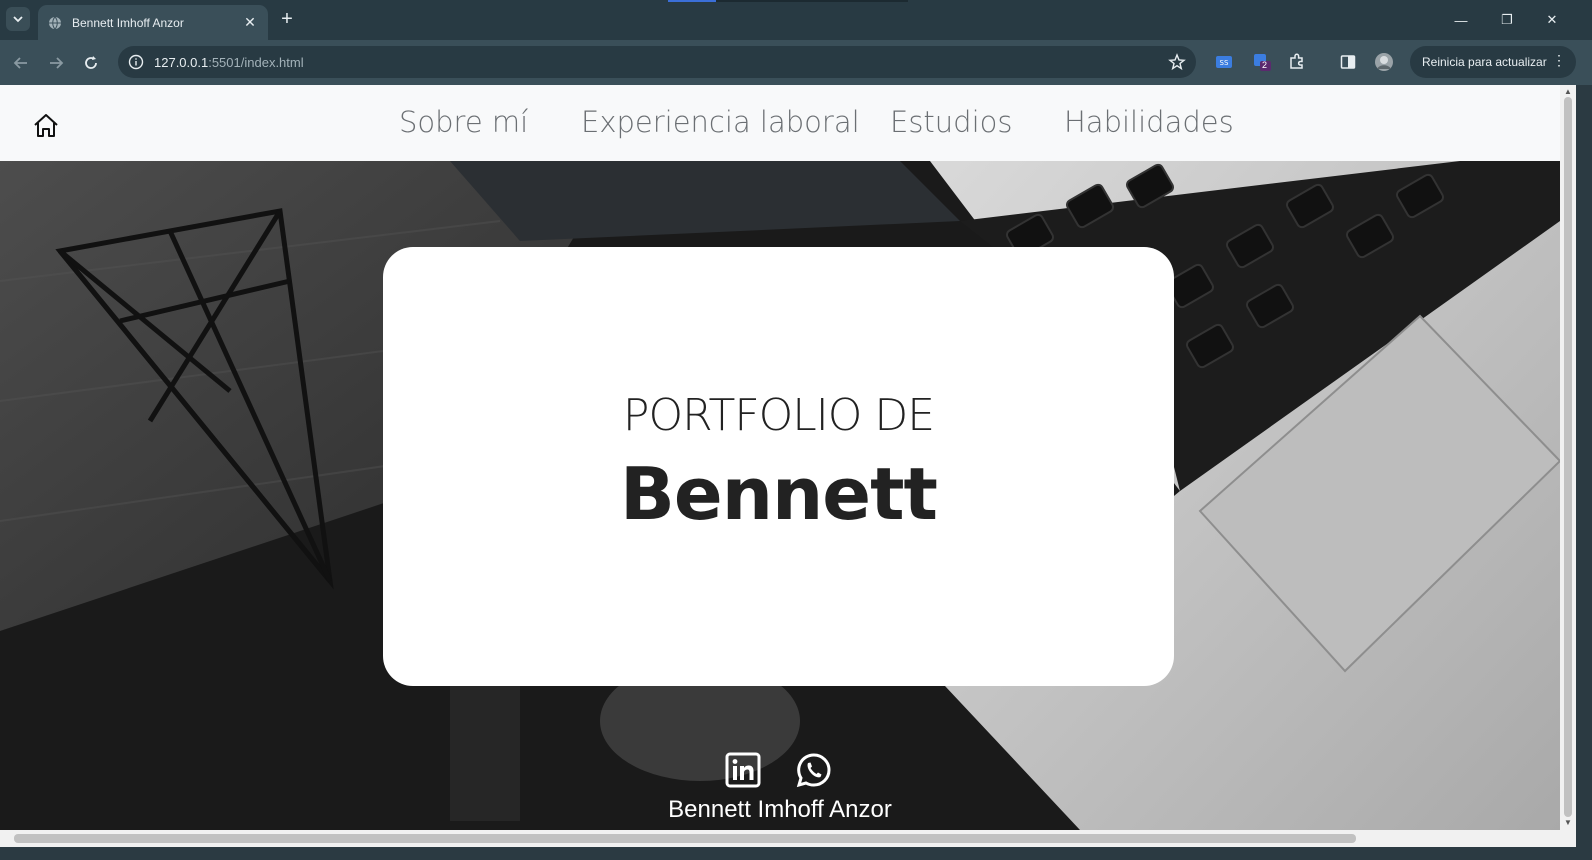 This screenshot has height=860, width=1592. I want to click on tab-strip-indicator, so click(788, 1).